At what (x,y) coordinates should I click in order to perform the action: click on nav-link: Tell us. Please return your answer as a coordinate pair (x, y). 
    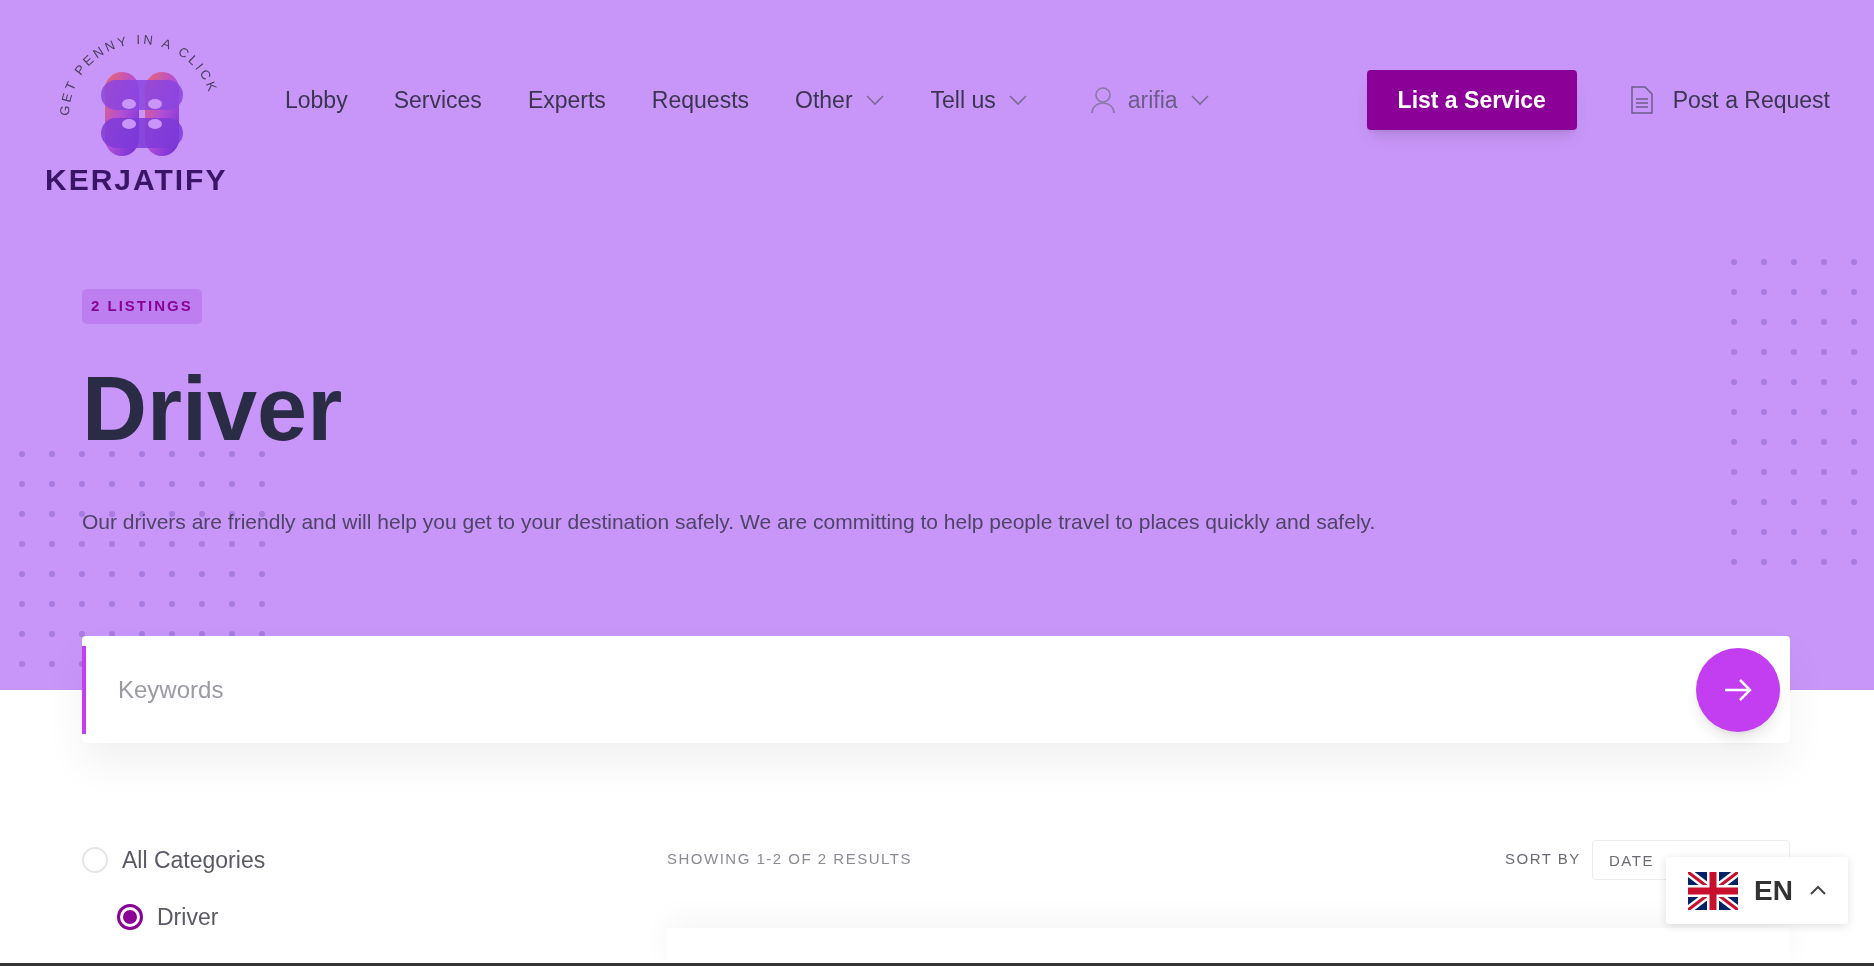
    Looking at the image, I should click on (979, 100).